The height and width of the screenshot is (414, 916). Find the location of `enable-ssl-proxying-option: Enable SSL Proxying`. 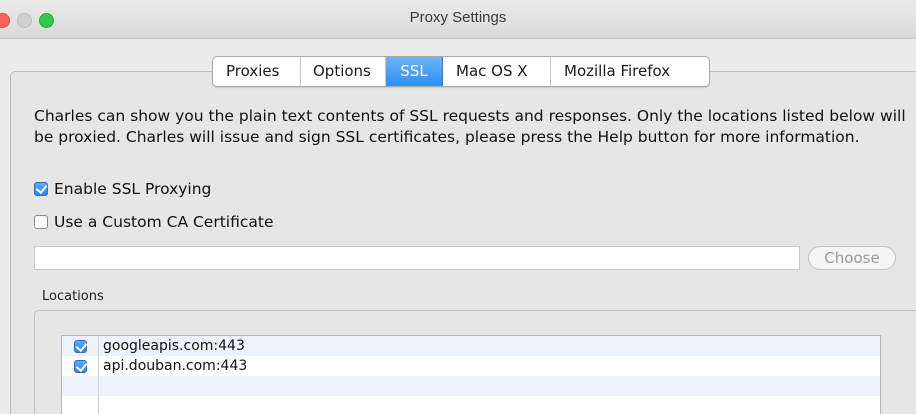

enable-ssl-proxying-option: Enable SSL Proxying is located at coordinates (122, 189).